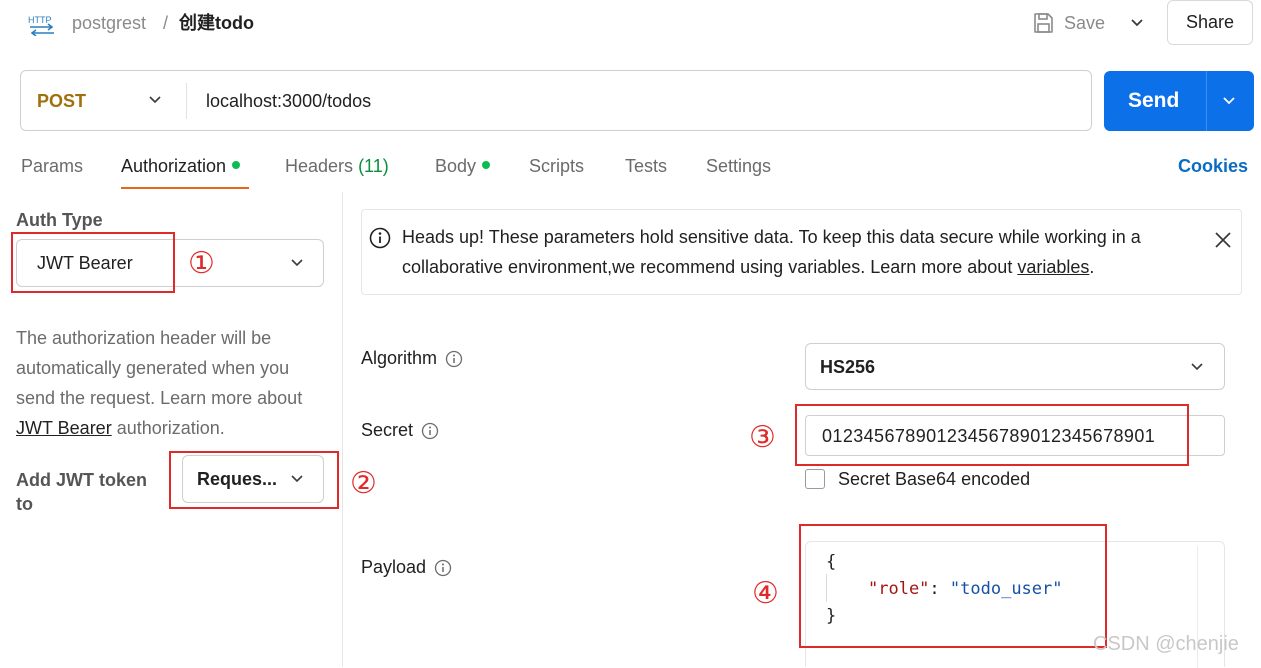 This screenshot has height=668, width=1261. I want to click on algorithm-label: Algorithm, so click(412, 358).